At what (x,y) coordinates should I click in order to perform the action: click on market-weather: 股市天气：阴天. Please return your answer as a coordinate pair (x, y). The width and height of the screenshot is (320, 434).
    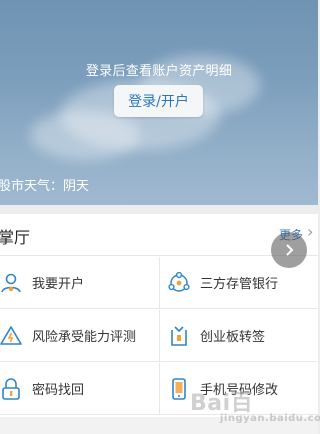
    Looking at the image, I should click on (45, 186).